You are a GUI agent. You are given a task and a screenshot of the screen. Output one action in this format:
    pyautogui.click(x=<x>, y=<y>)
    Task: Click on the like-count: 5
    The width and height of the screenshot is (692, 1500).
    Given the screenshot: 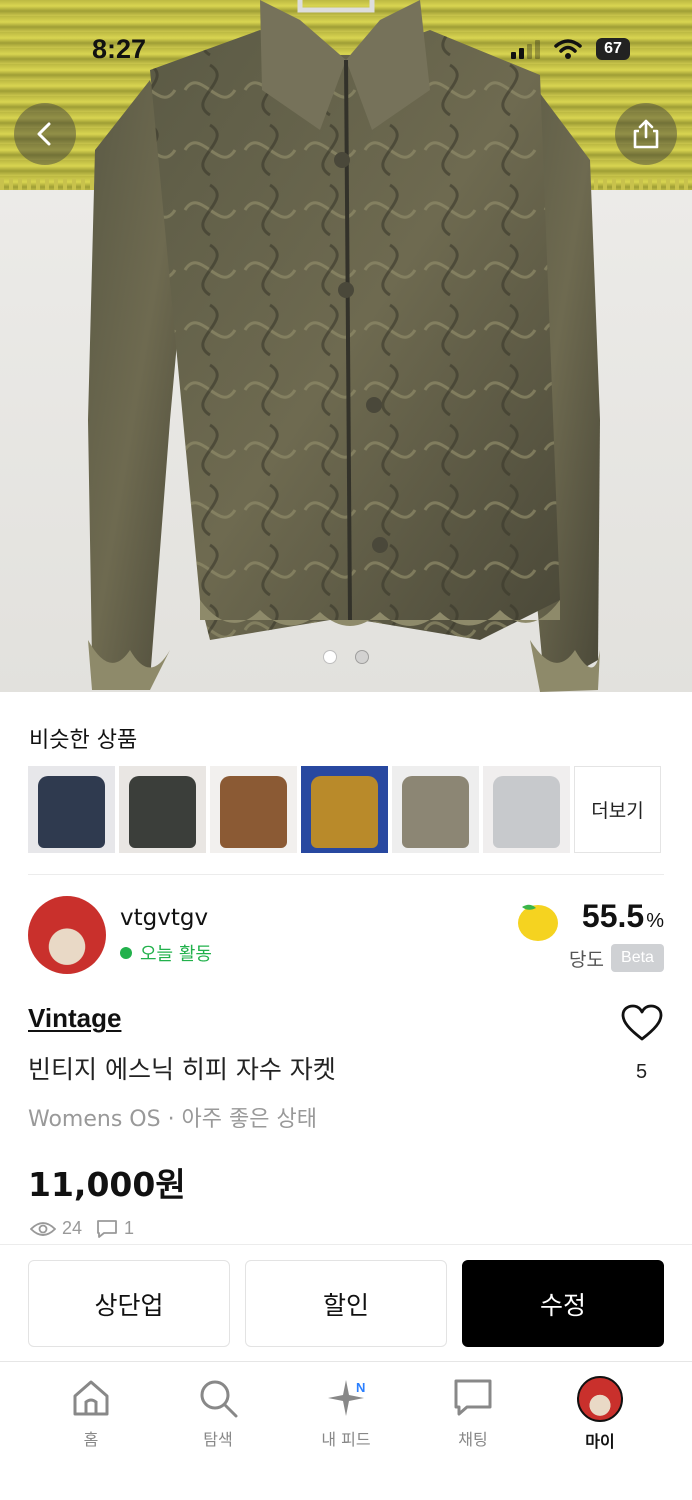 What is the action you would take?
    pyautogui.click(x=642, y=1072)
    